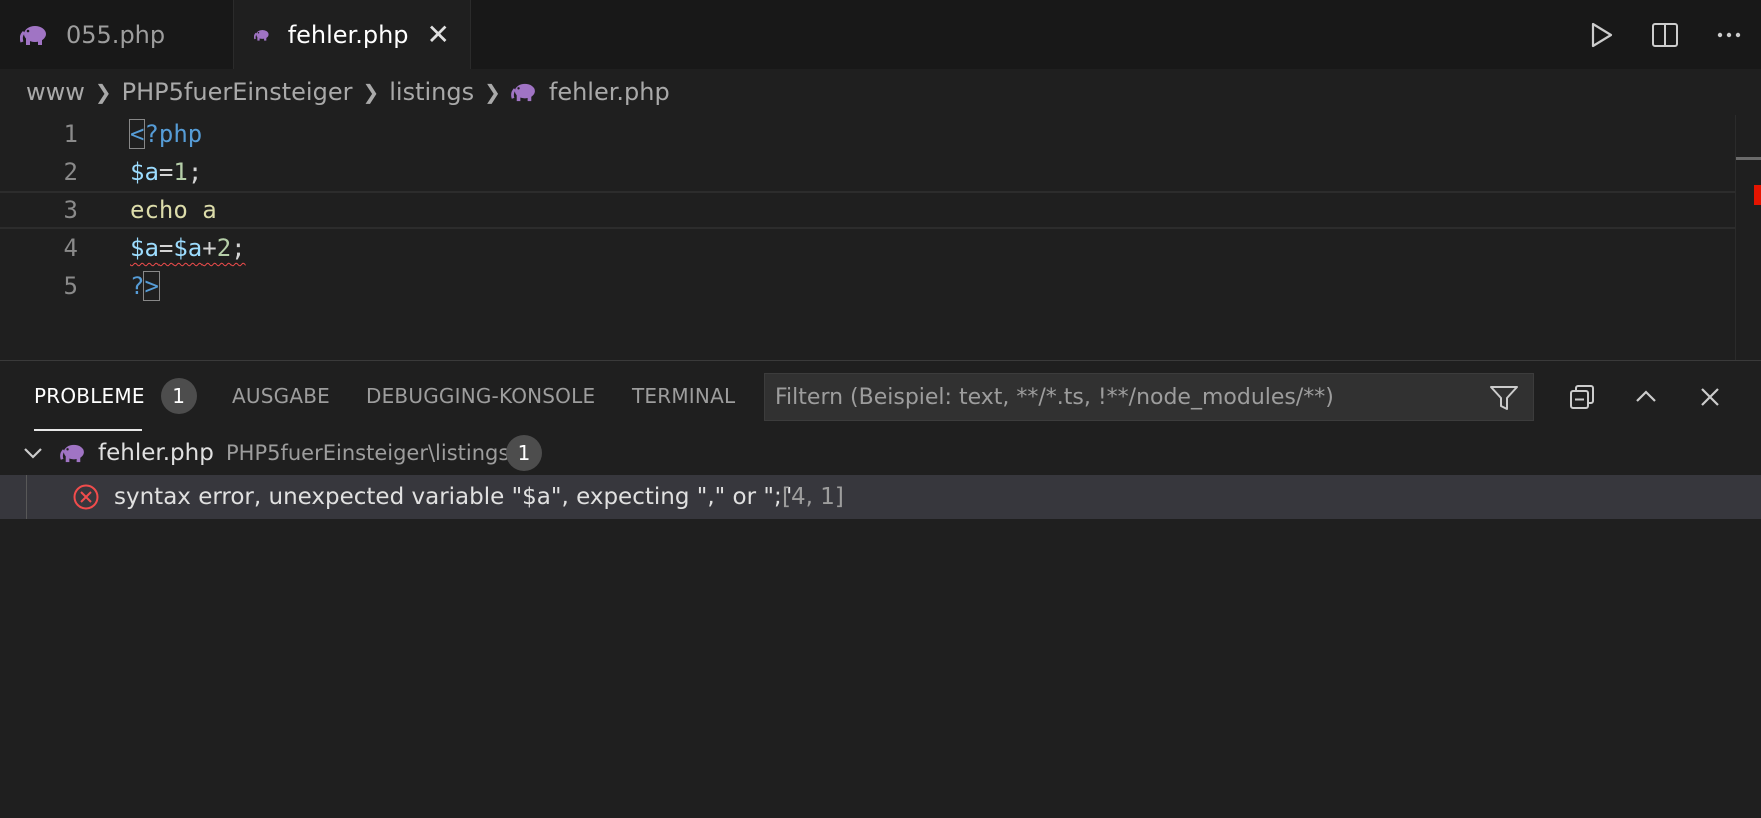  I want to click on close-panel-button, so click(1710, 397).